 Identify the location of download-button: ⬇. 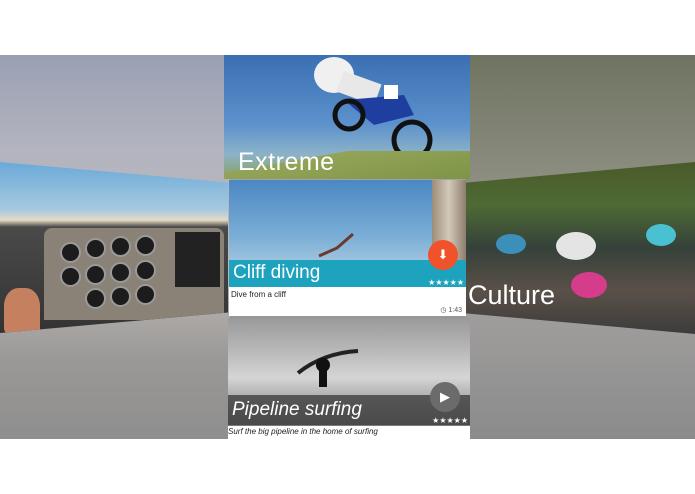
(443, 255).